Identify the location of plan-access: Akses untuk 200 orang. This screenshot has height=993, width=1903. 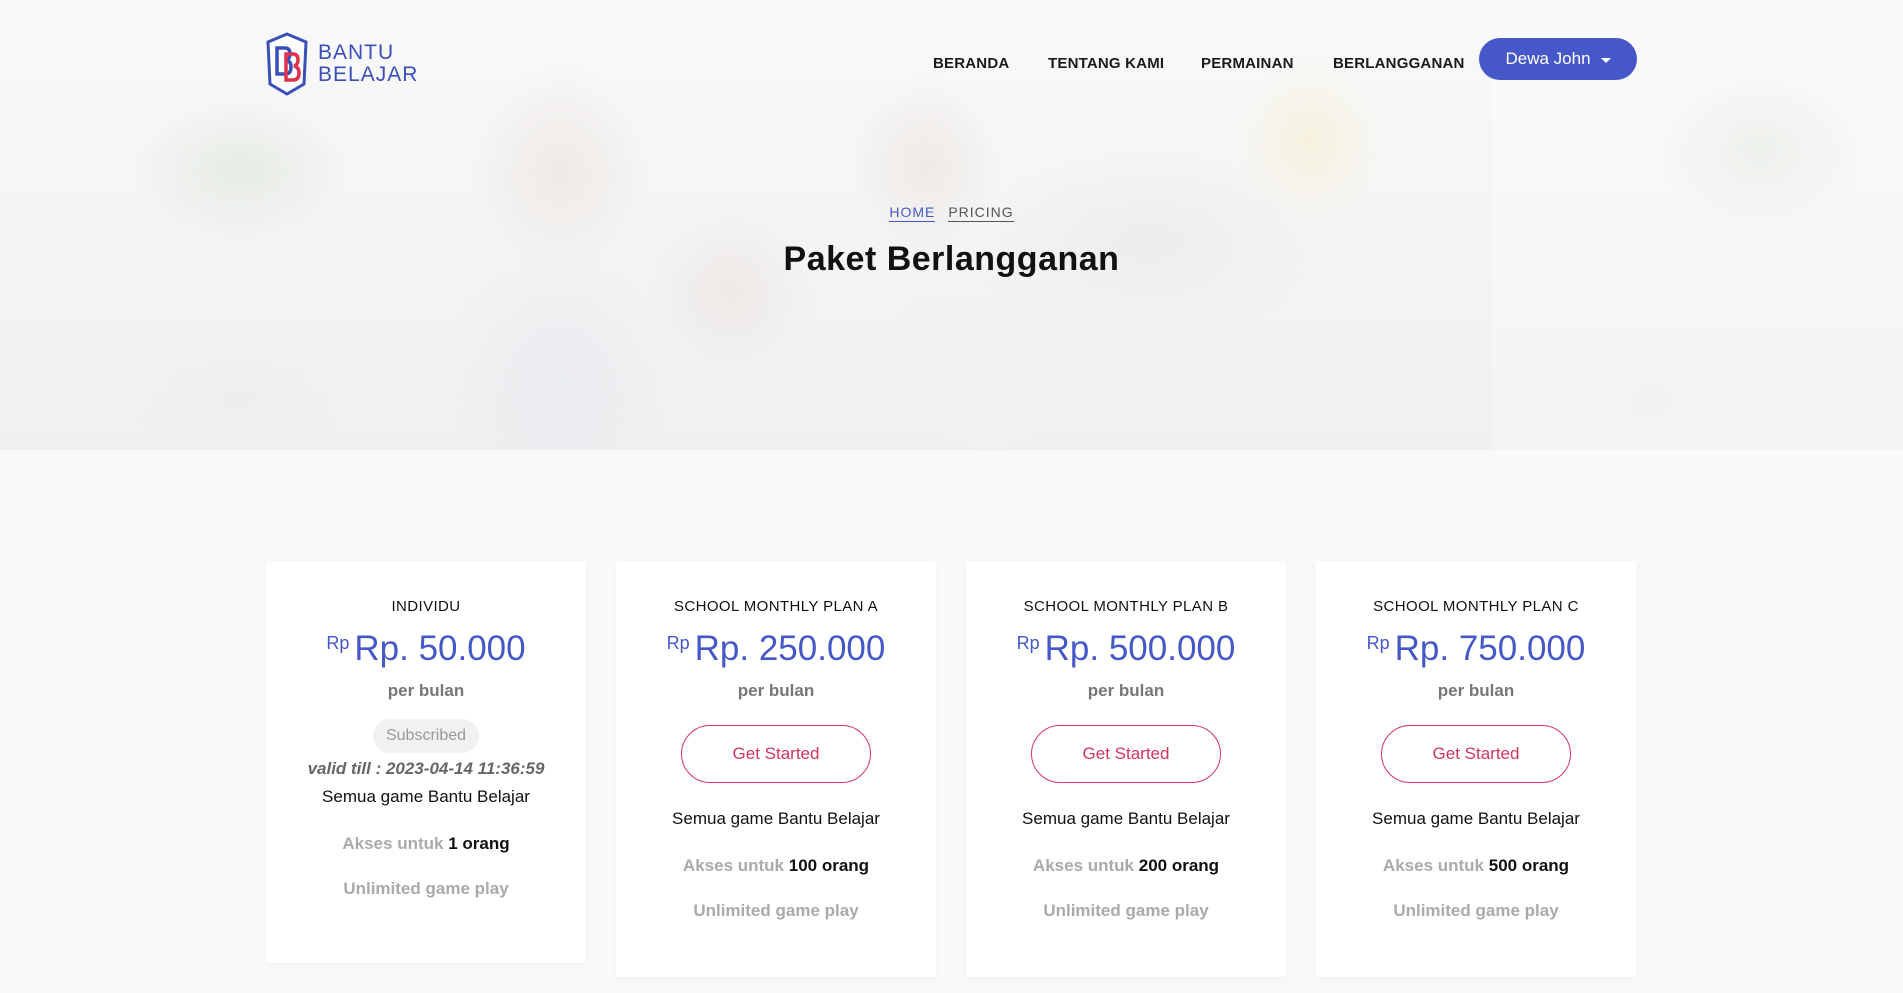
(1126, 866).